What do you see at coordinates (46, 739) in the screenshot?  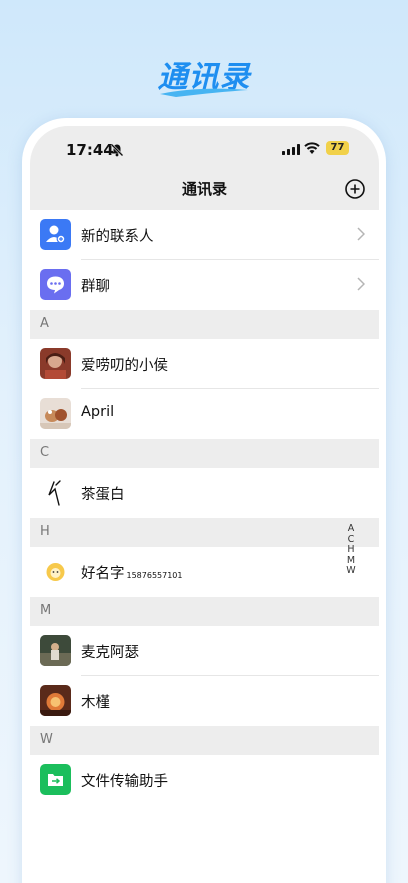 I see `section-letter: W` at bounding box center [46, 739].